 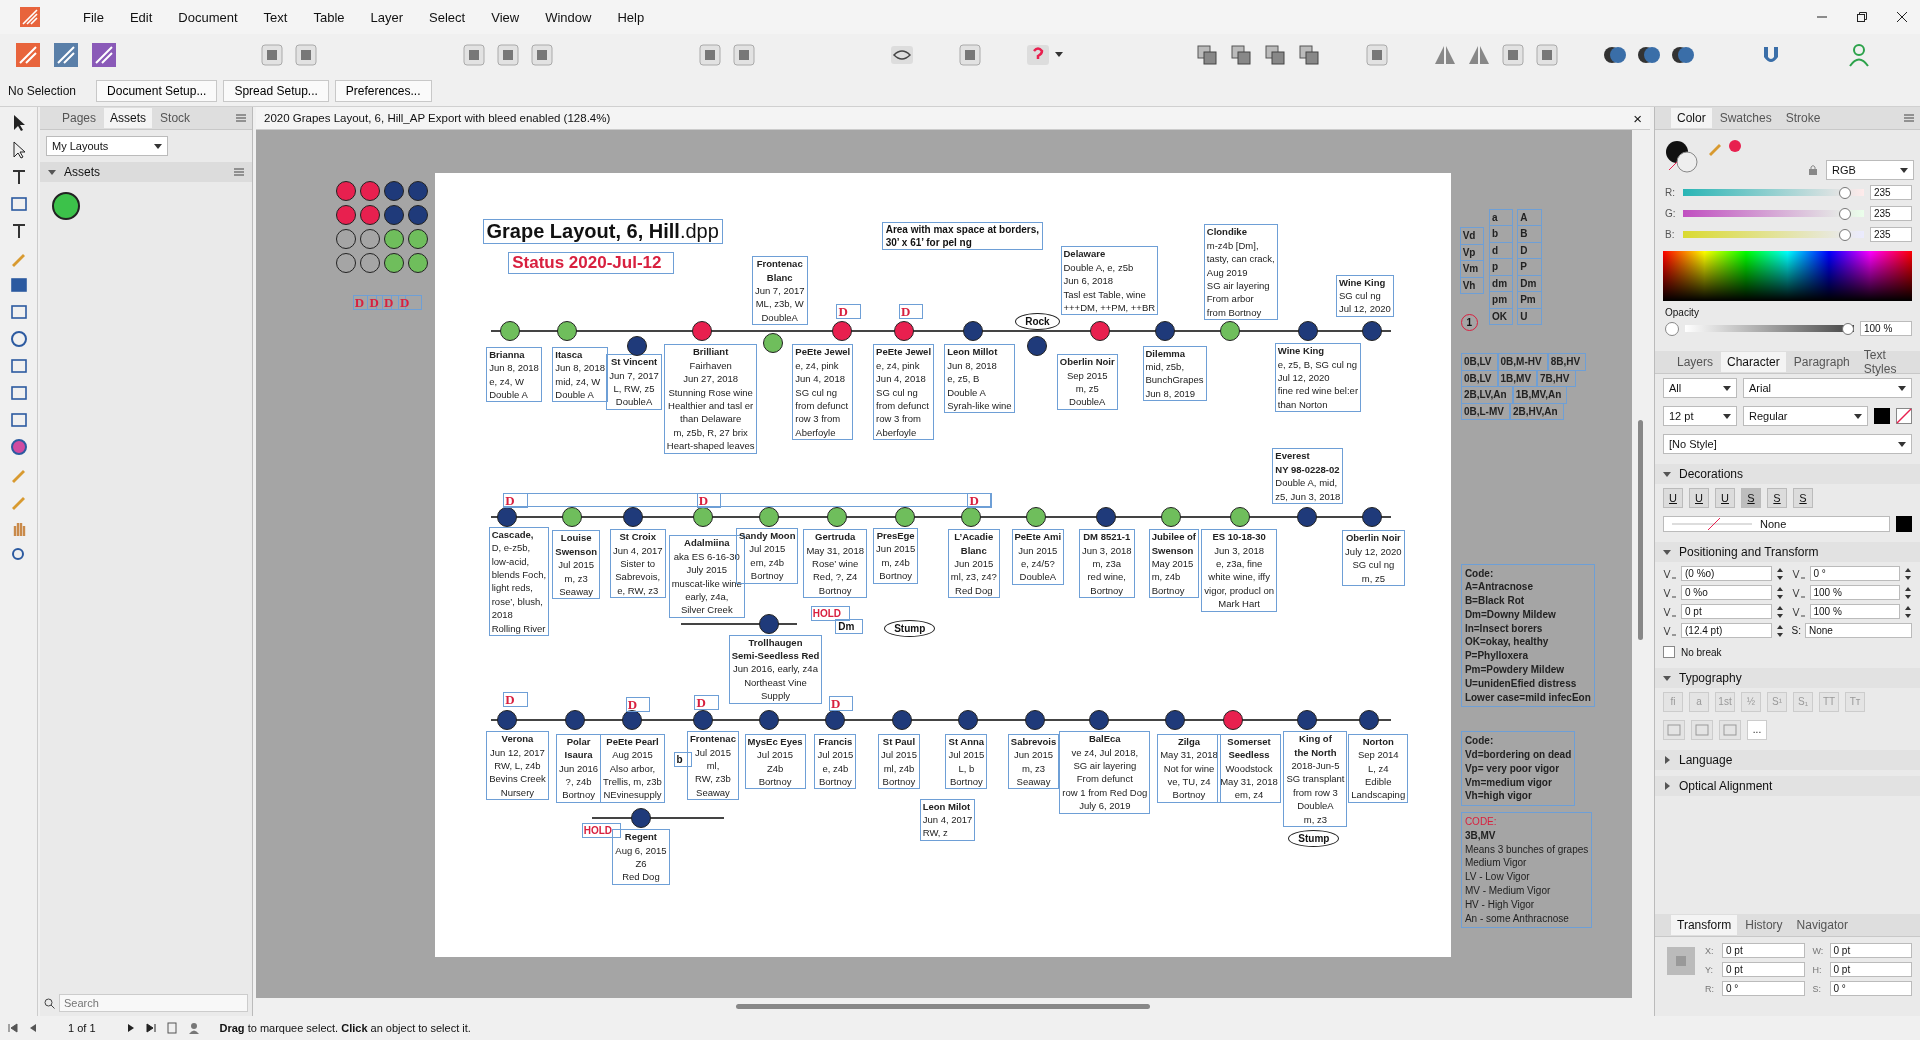 What do you see at coordinates (1640, 530) in the screenshot?
I see `scroll-thumb` at bounding box center [1640, 530].